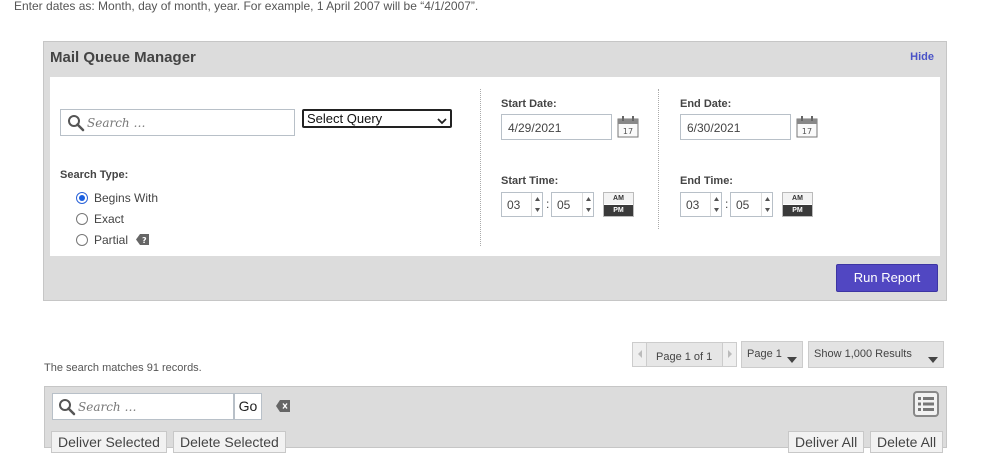 This screenshot has height=453, width=993. Describe the element at coordinates (684, 357) in the screenshot. I see `page-indicator: Page 1 of 1` at that location.